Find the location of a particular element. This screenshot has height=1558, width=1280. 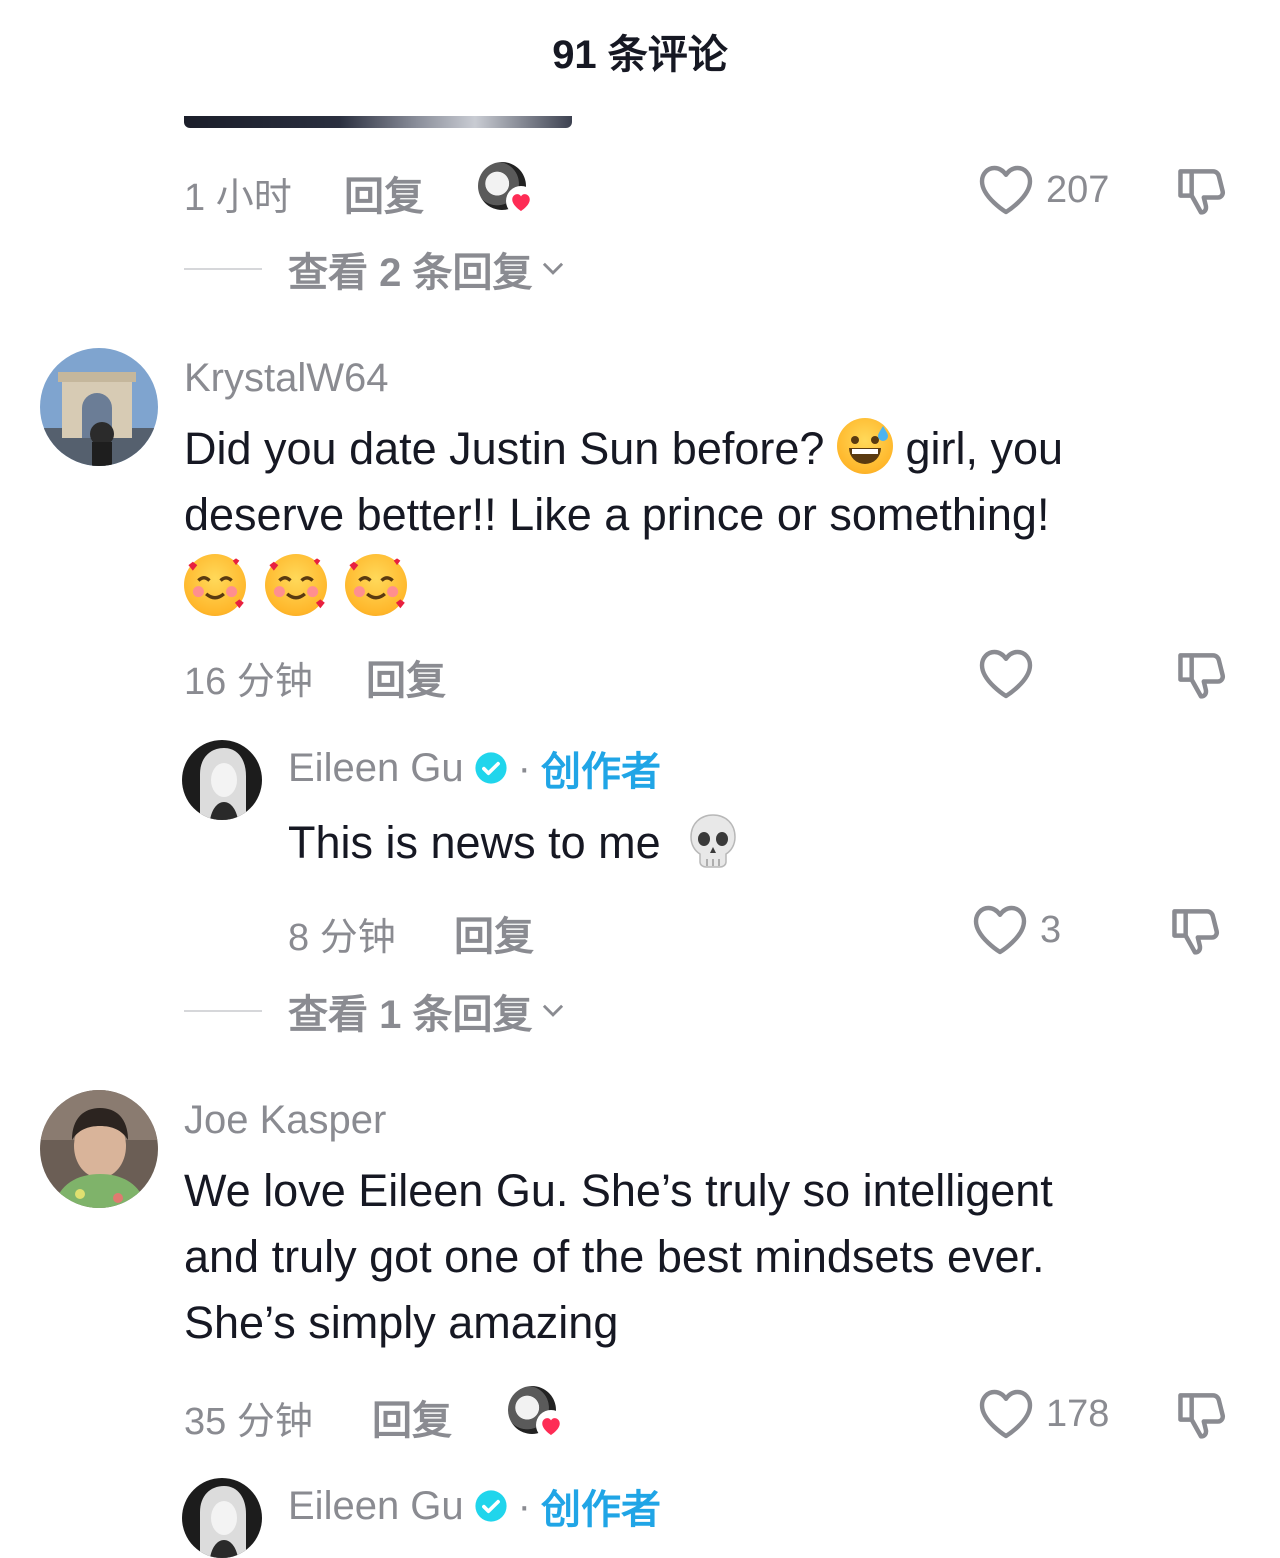

skull-emoji-icon is located at coordinates (713, 841).